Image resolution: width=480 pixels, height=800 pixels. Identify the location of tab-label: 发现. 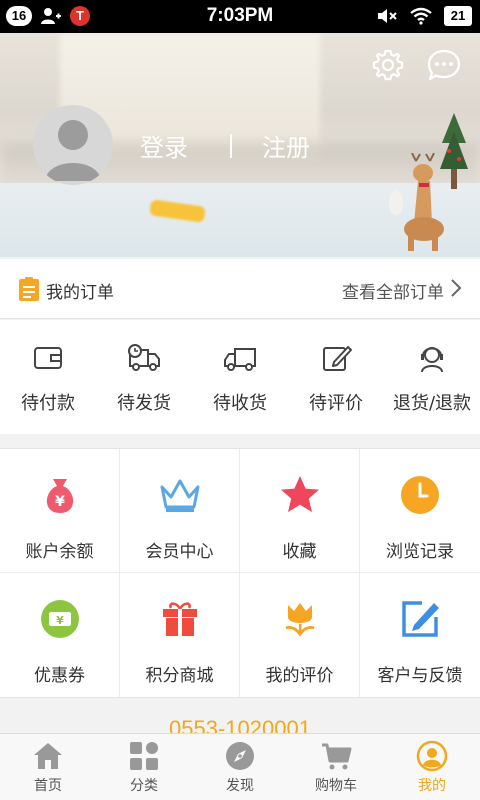
(240, 786).